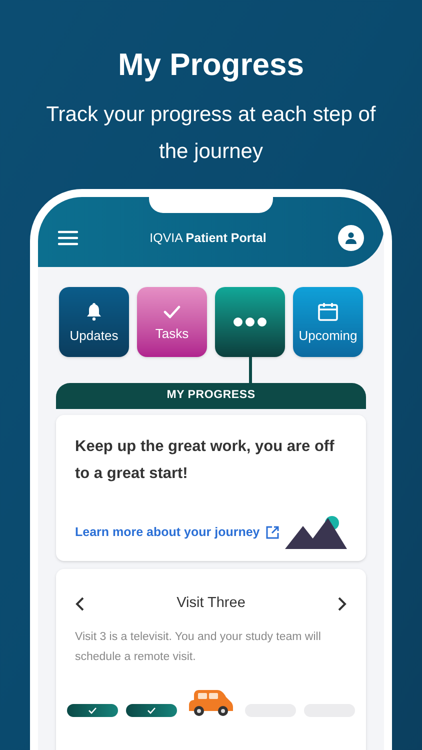 The width and height of the screenshot is (422, 750). What do you see at coordinates (79, 603) in the screenshot?
I see `chevron-left-icon` at bounding box center [79, 603].